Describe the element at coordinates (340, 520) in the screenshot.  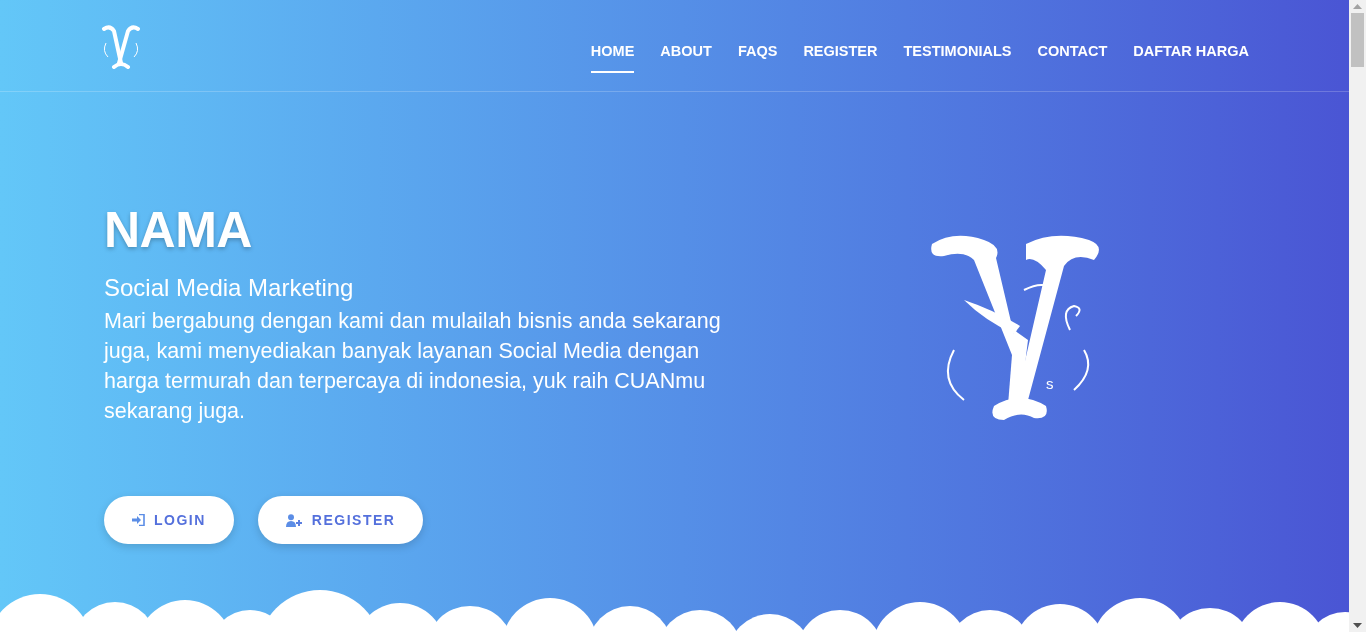
I see `register-button: REGISTER` at that location.